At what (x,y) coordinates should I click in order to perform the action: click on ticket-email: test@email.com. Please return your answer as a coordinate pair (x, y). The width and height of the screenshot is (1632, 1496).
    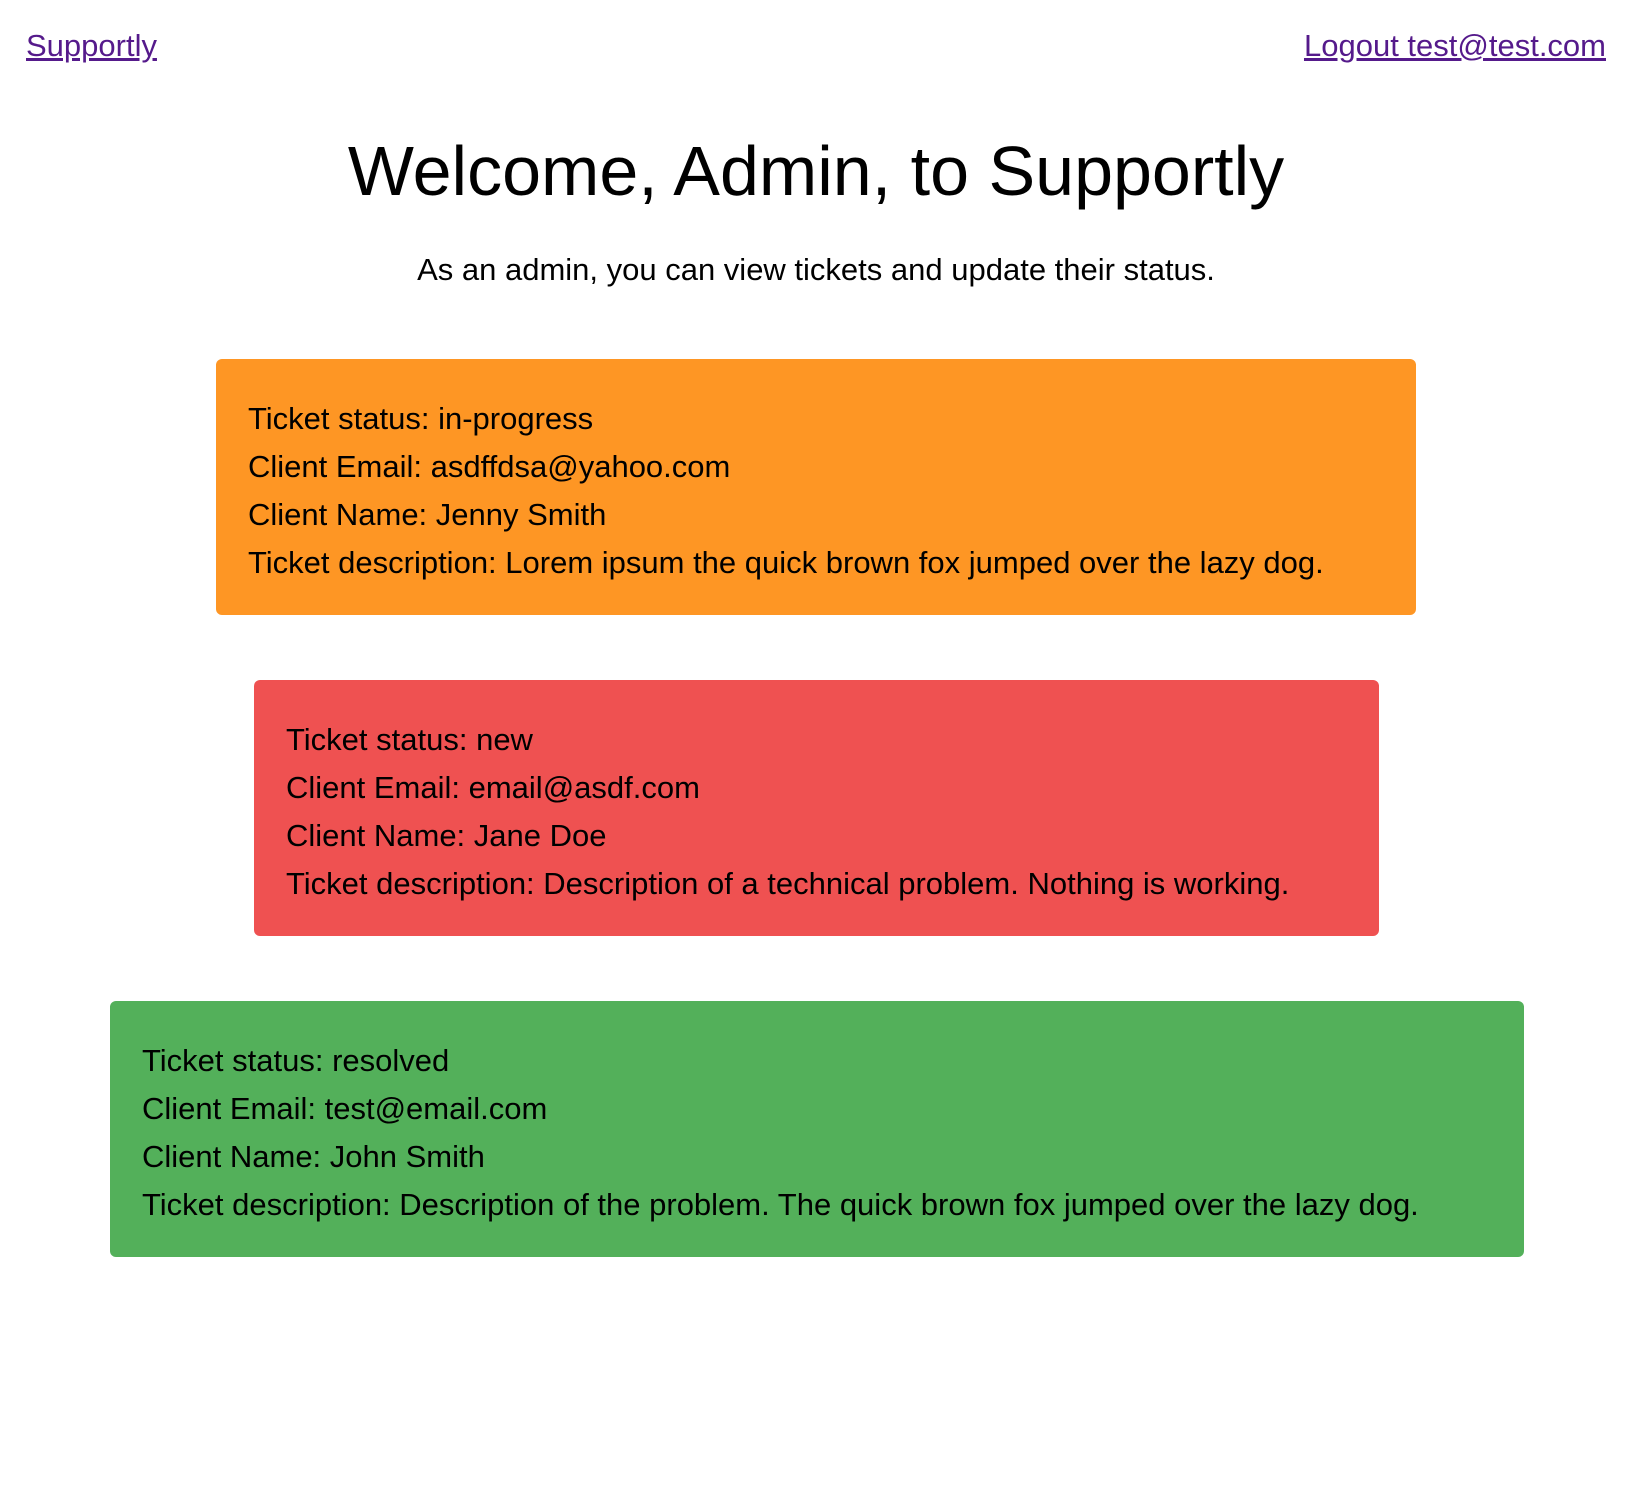
    Looking at the image, I should click on (436, 1108).